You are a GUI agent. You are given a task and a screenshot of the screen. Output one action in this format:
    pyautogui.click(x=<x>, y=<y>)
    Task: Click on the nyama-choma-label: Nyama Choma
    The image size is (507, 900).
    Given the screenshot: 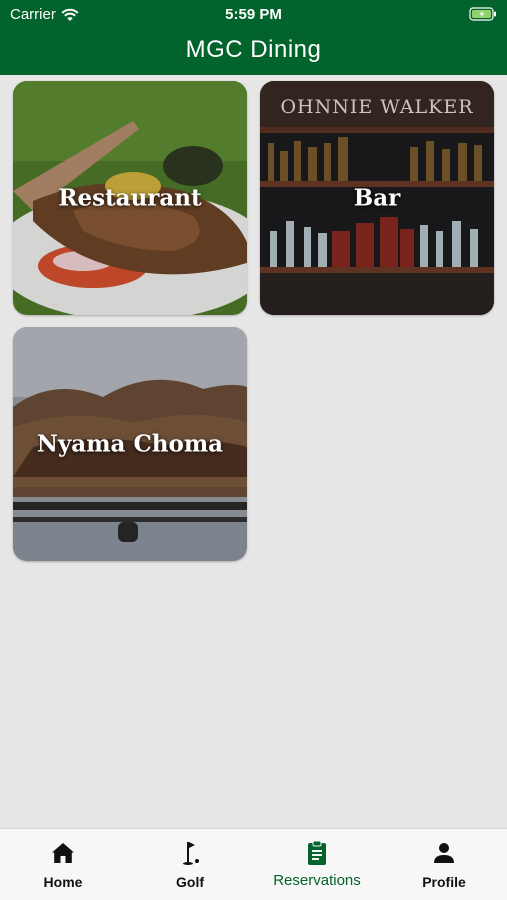 What is the action you would take?
    pyautogui.click(x=130, y=444)
    